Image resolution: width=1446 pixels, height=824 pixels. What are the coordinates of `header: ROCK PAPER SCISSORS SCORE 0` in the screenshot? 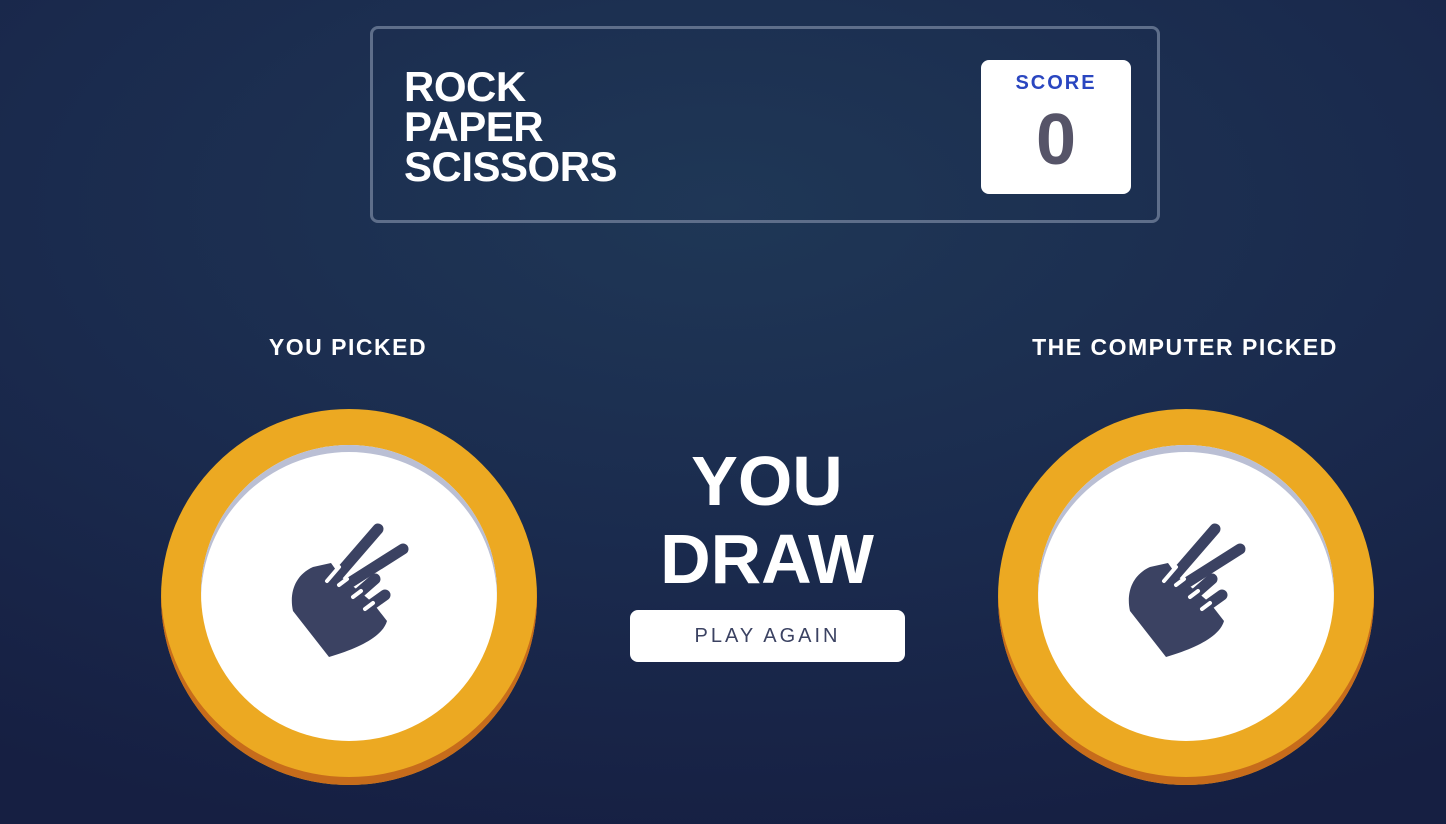 It's located at (765, 124).